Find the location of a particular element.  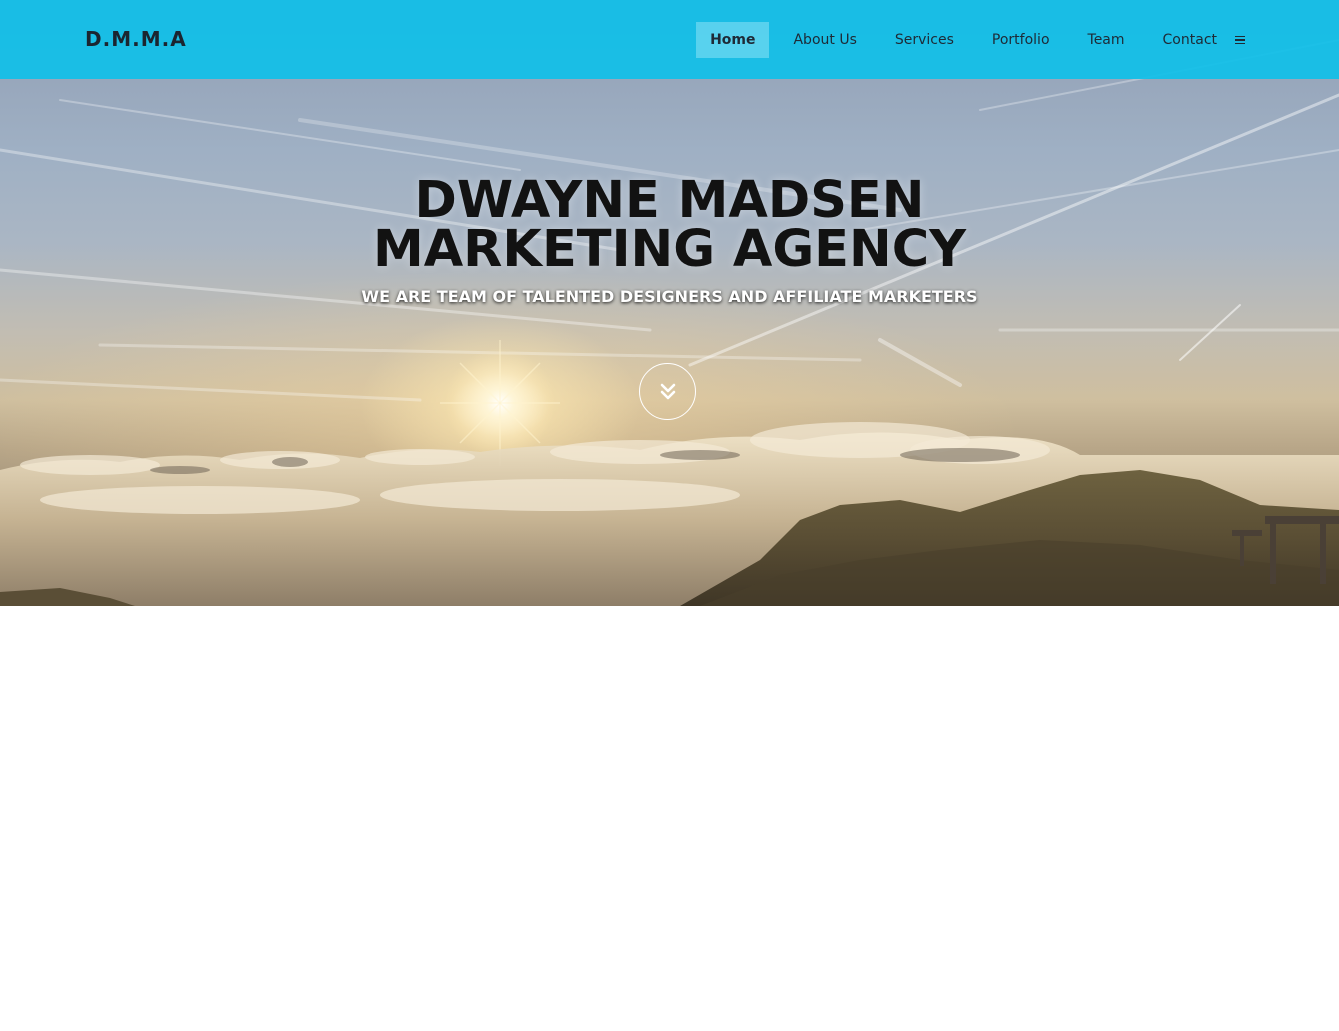

nav-item-team: Team is located at coordinates (1106, 40).